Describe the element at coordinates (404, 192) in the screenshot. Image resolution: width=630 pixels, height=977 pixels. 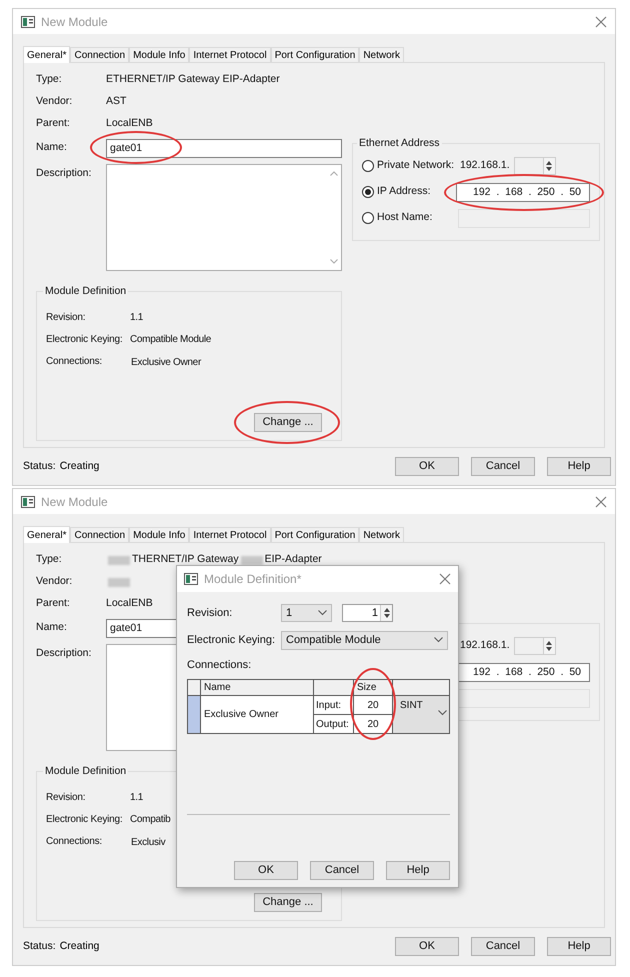
I see `radio-label: IP Address:` at that location.